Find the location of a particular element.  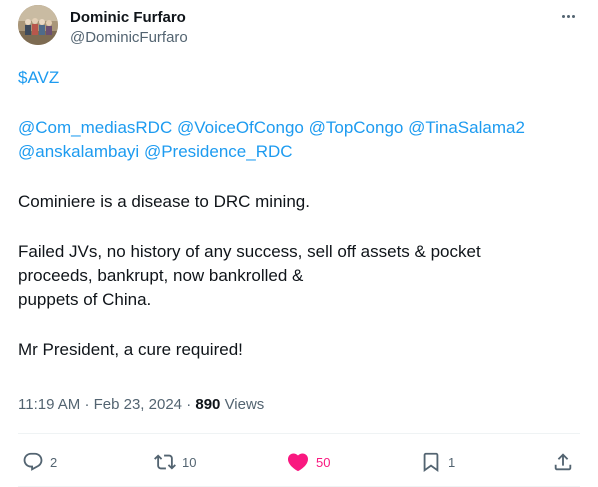

tweet-line: Cominiere is a disease to DRC mining. is located at coordinates (164, 201).